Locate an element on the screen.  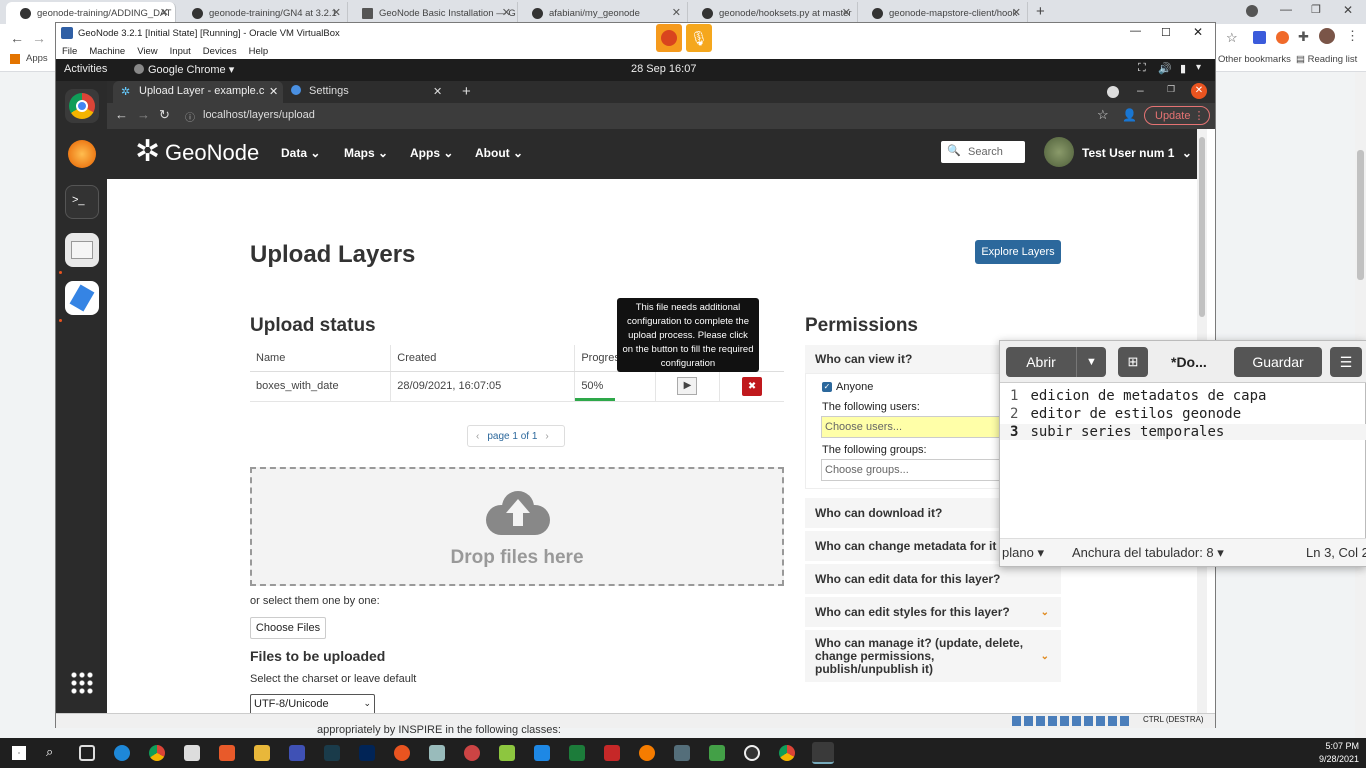
terminal-icon is located at coordinates (332, 753).